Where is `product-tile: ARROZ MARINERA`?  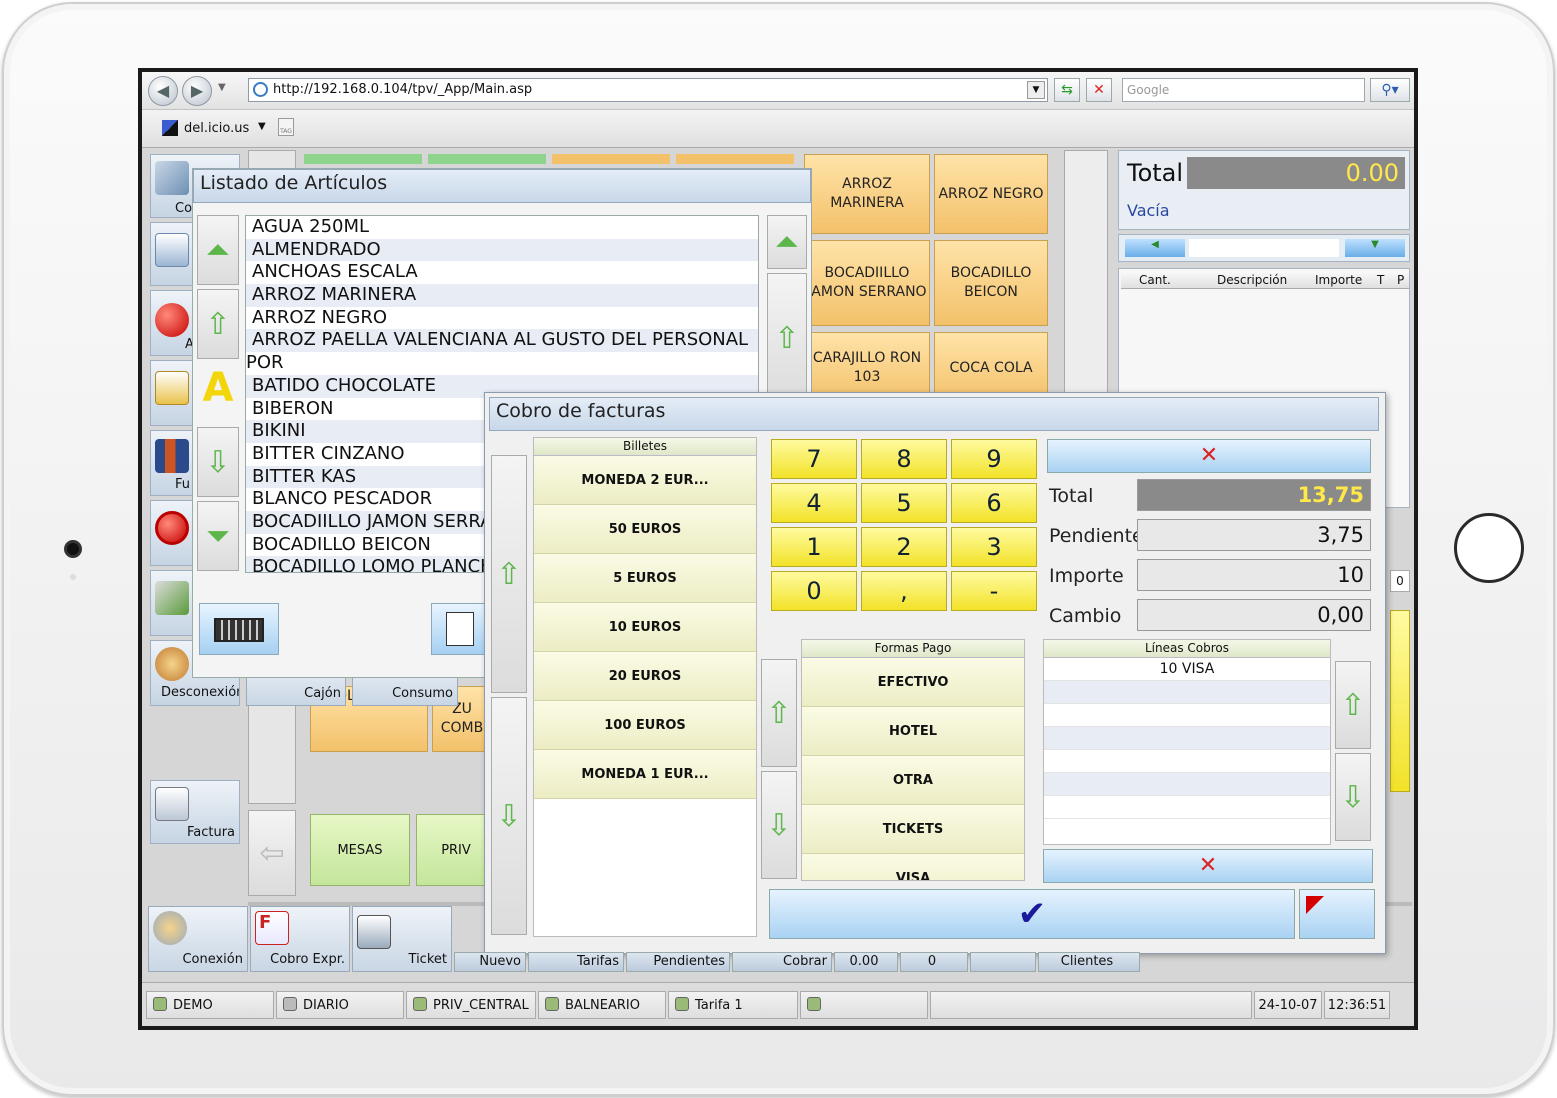
product-tile: ARROZ MARINERA is located at coordinates (867, 194).